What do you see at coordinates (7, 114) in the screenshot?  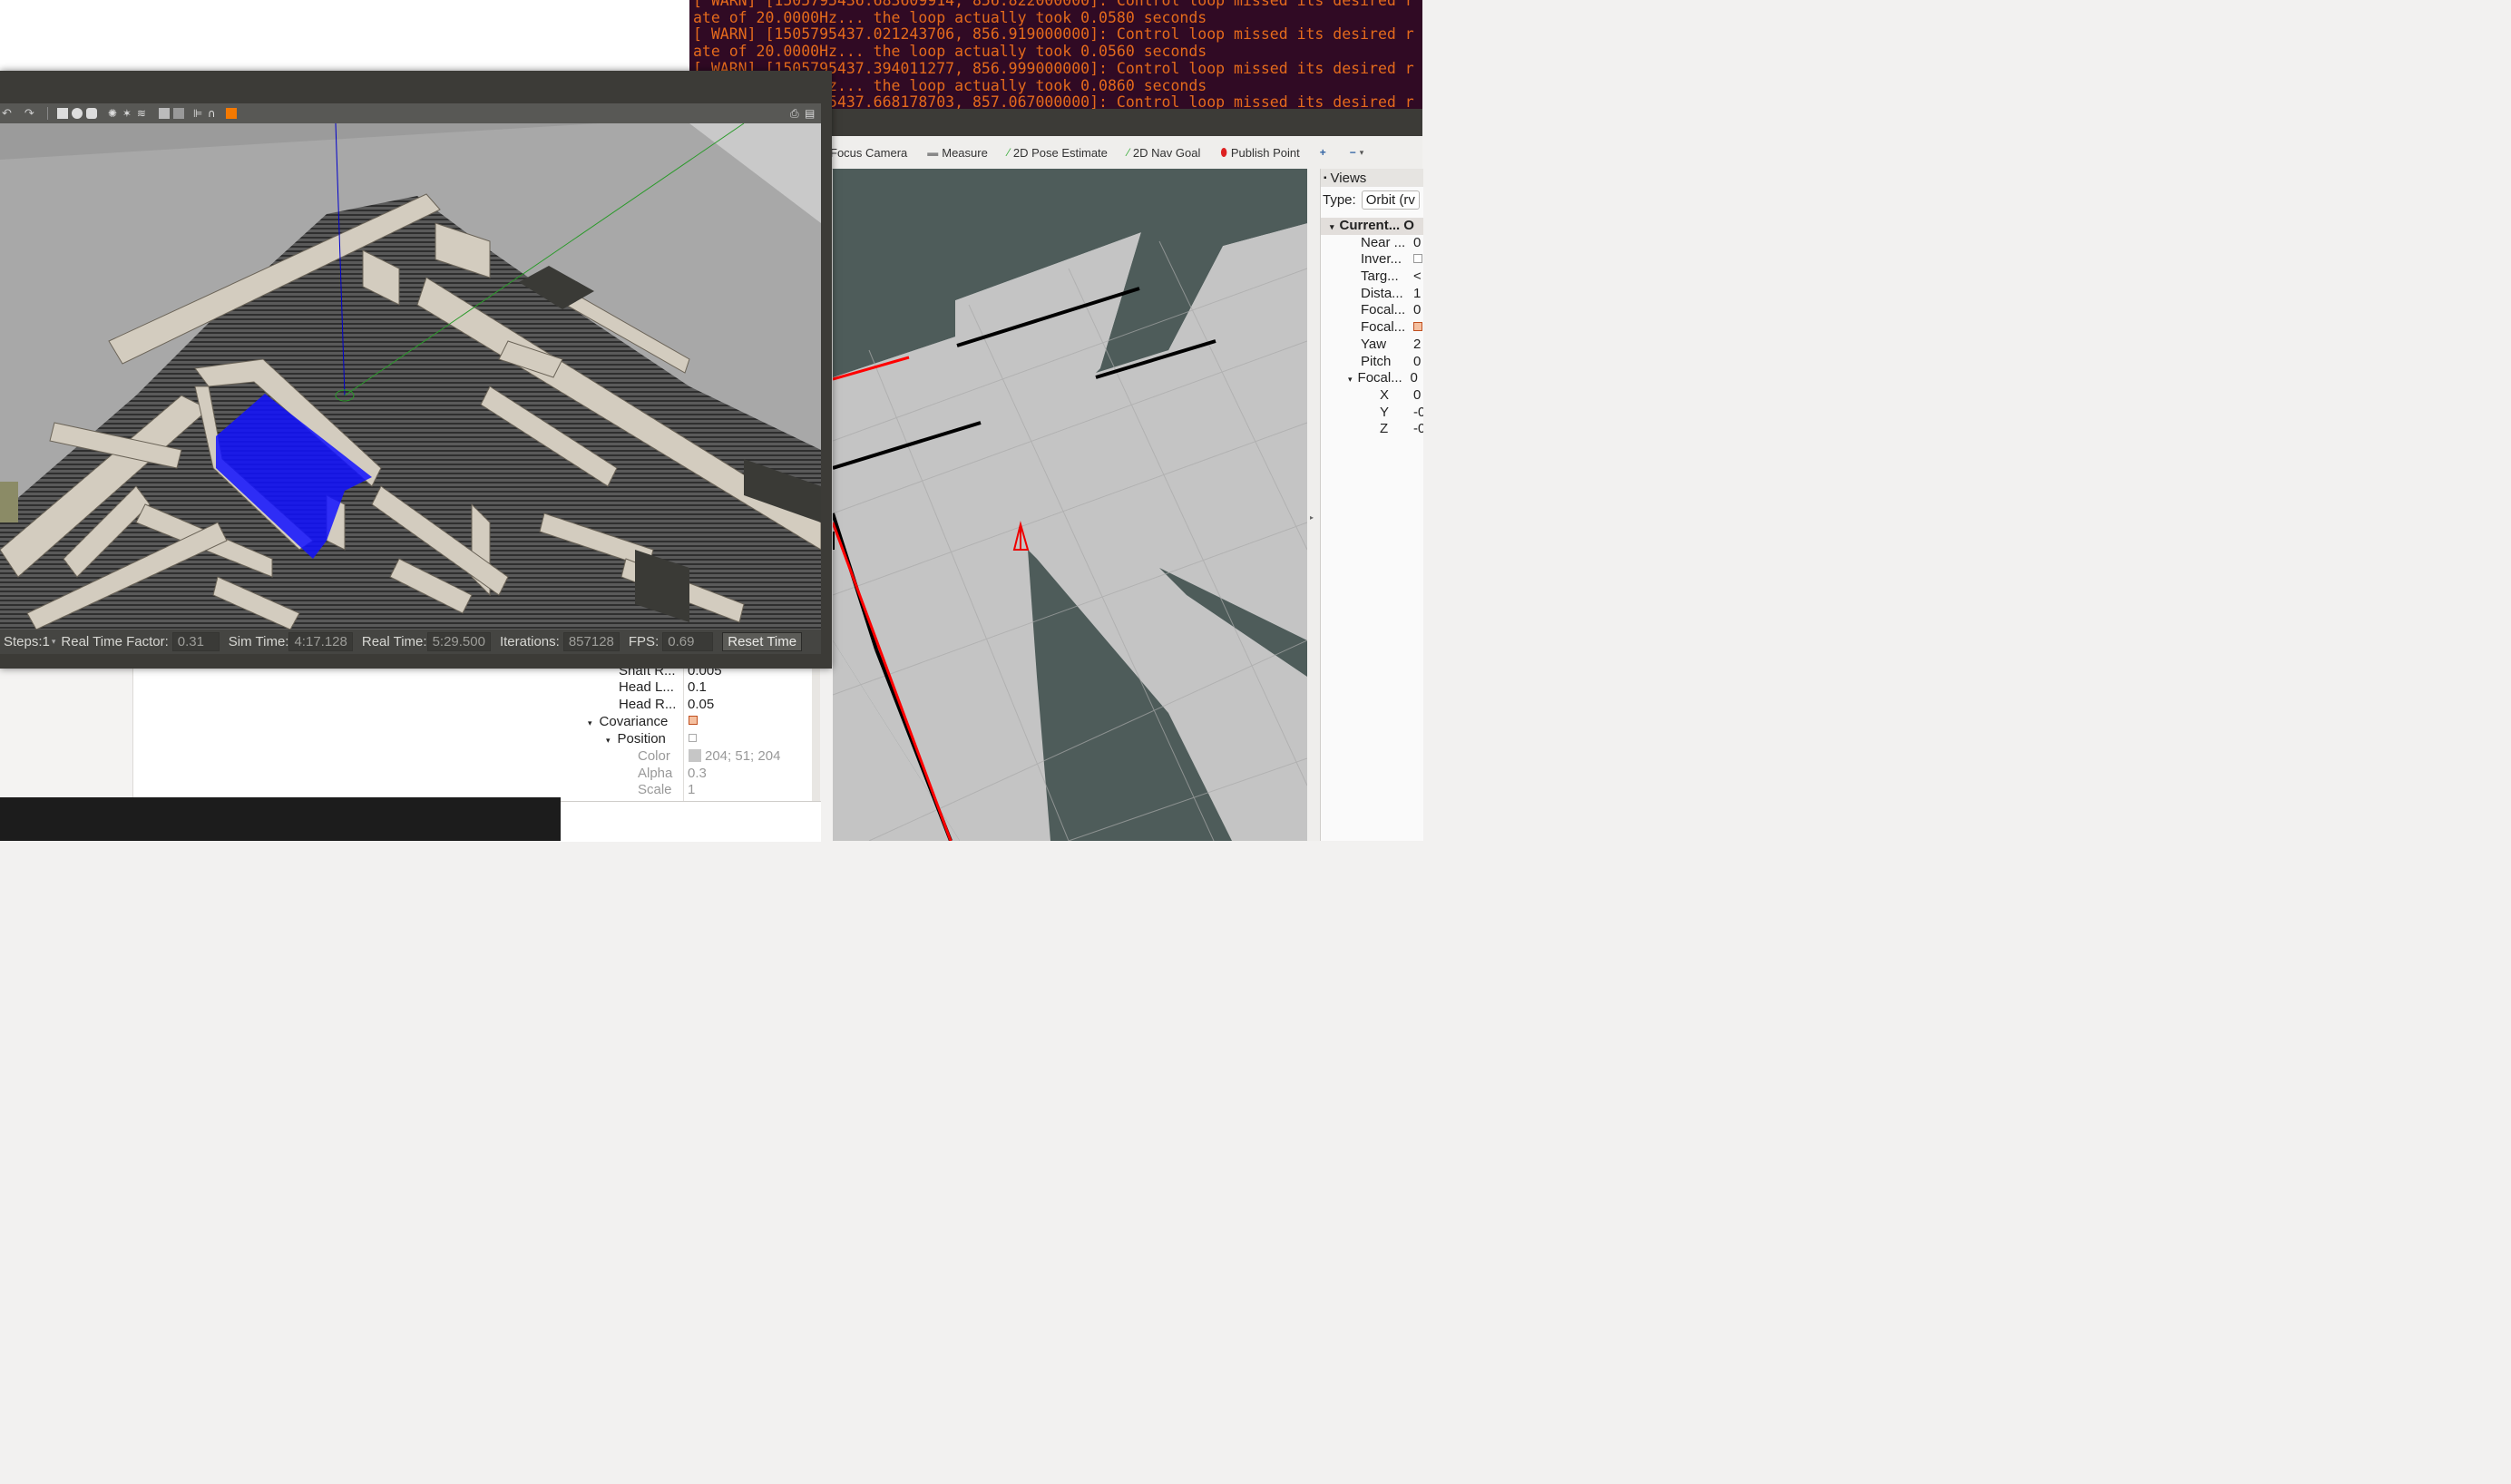 I see `undo-icon: ↶` at bounding box center [7, 114].